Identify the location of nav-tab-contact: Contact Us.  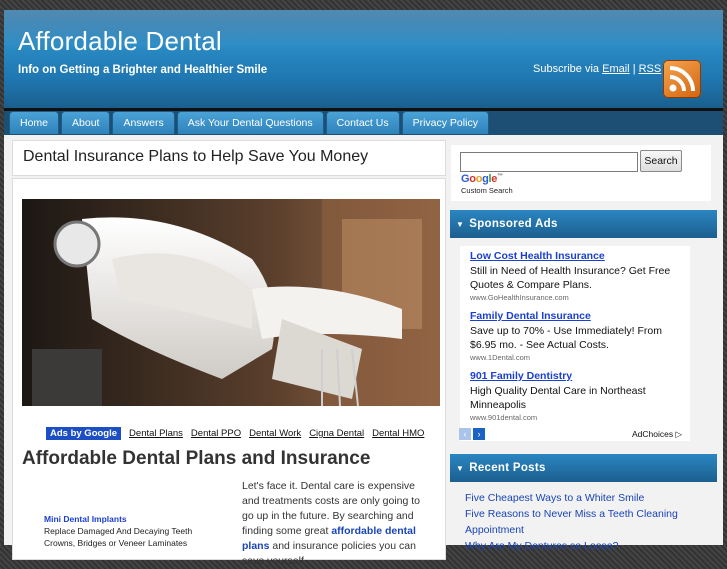
(362, 122).